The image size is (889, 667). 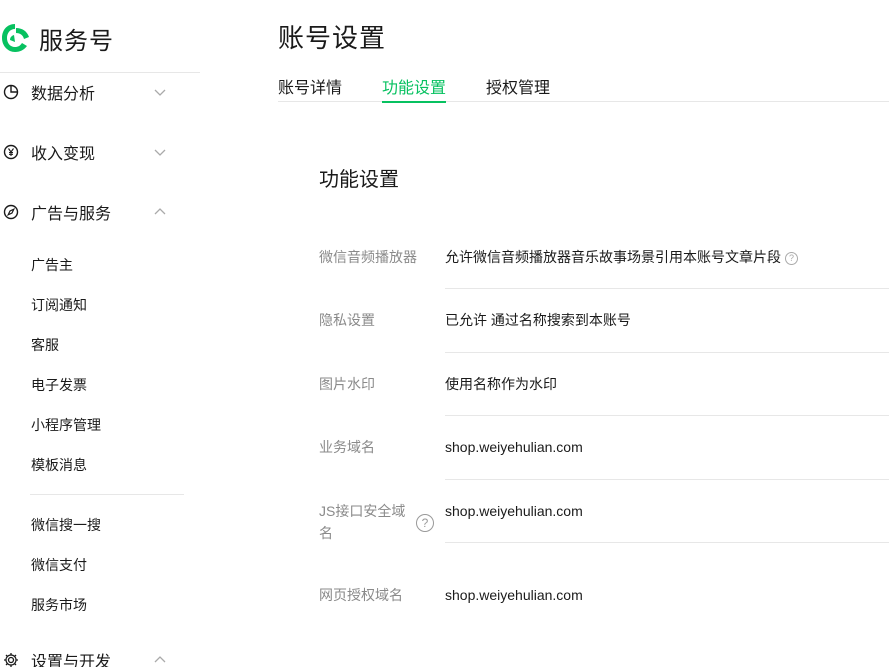 What do you see at coordinates (59, 385) in the screenshot?
I see `sidebar-item-e-invoice: 电子发票` at bounding box center [59, 385].